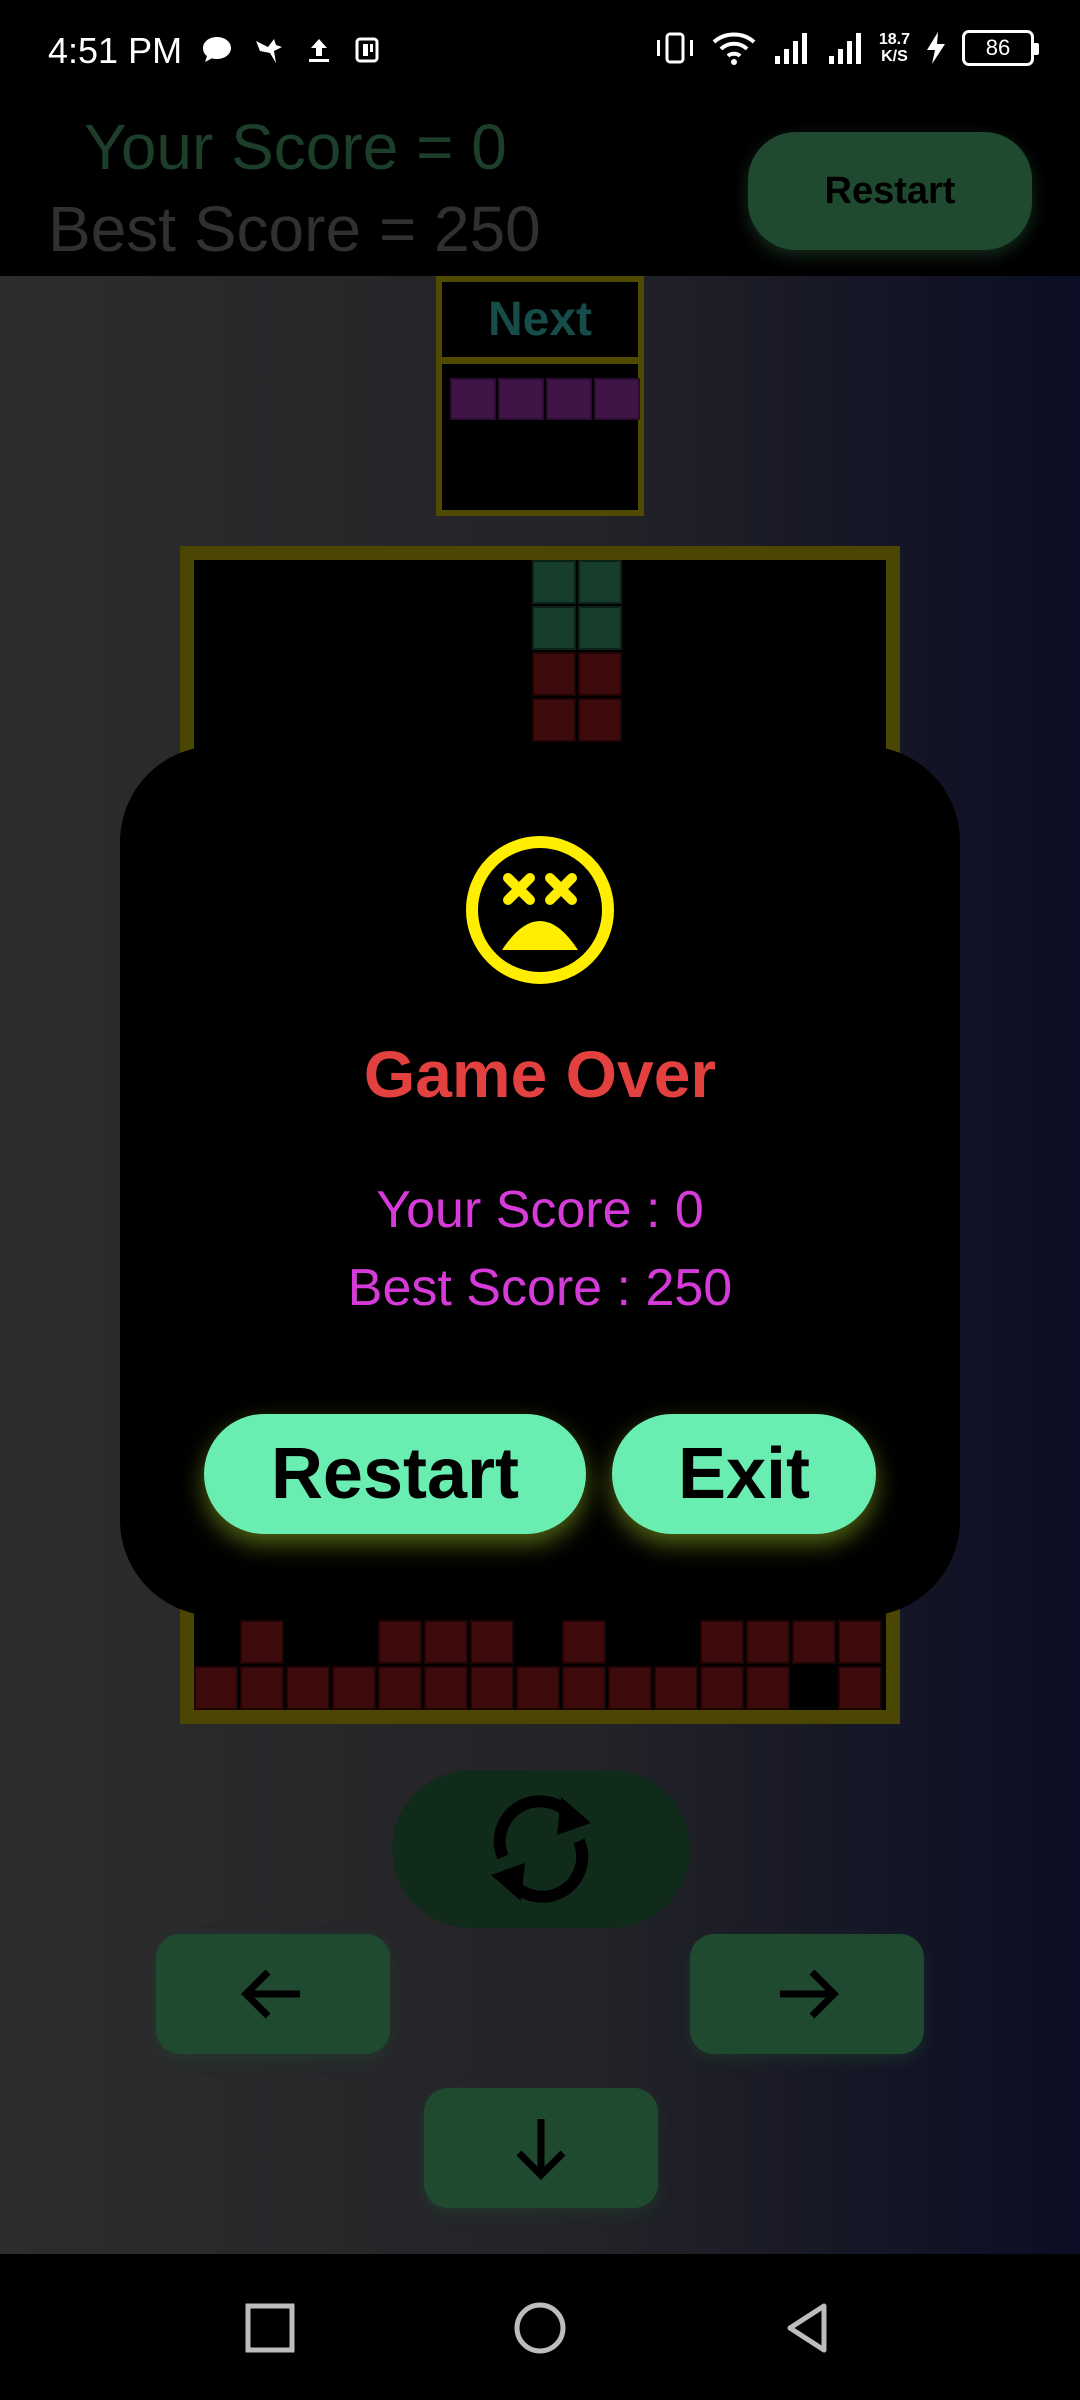  I want to click on nfc-icon, so click(367, 50).